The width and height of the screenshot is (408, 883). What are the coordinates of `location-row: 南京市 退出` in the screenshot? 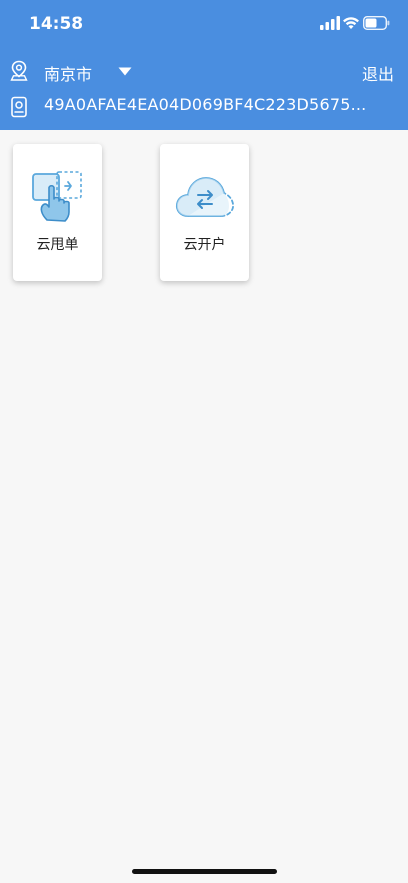 It's located at (204, 71).